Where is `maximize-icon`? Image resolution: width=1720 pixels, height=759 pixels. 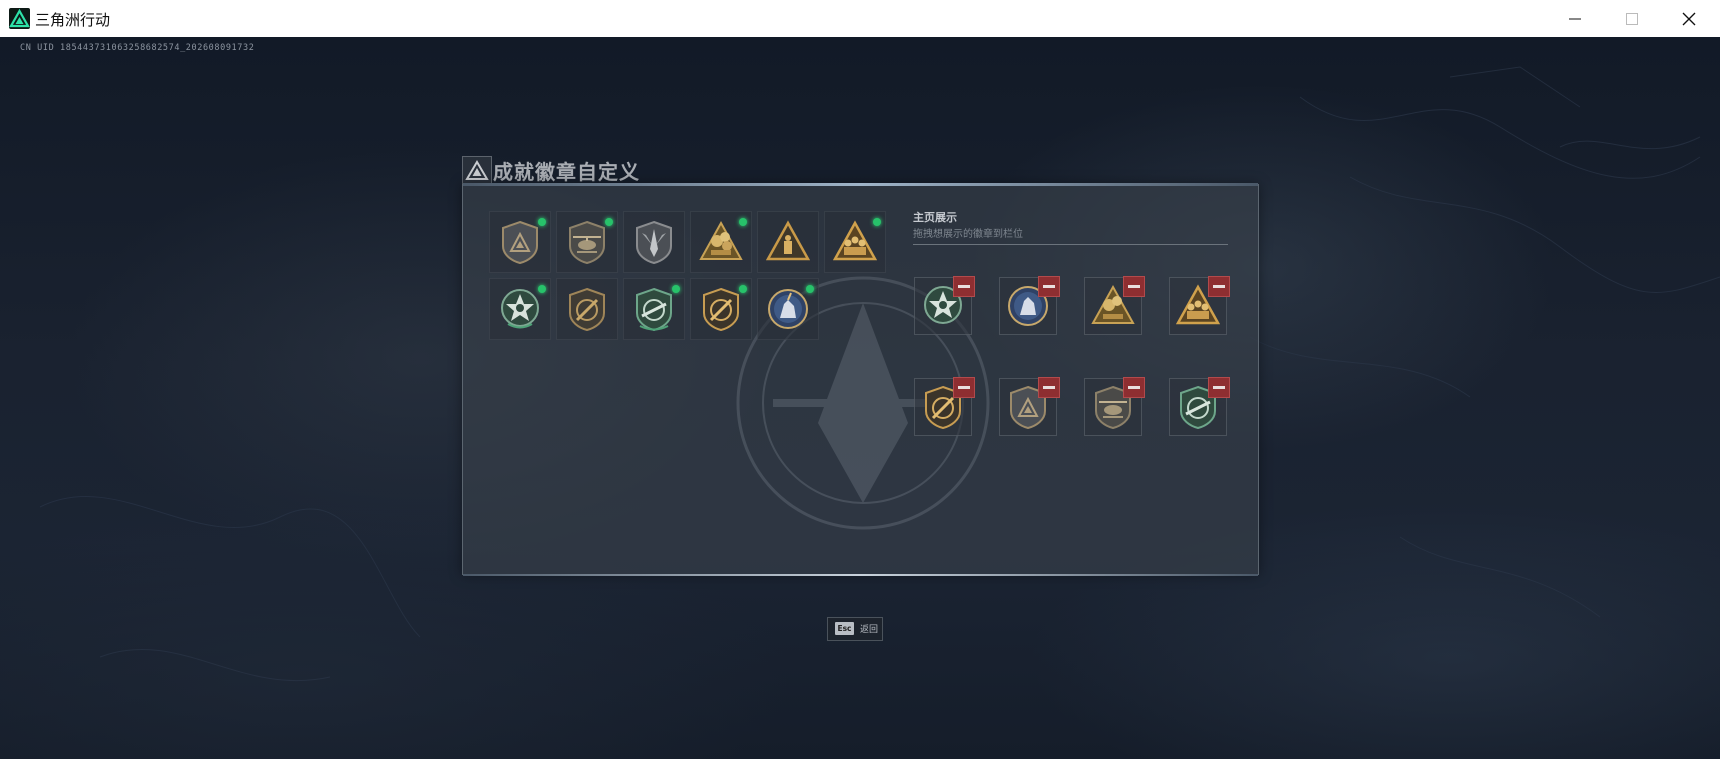 maximize-icon is located at coordinates (1632, 19).